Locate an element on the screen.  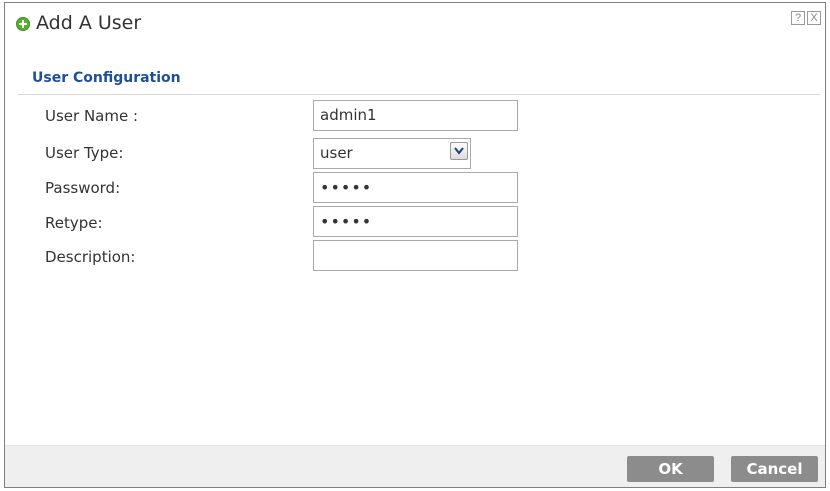
chevron-down-icon is located at coordinates (459, 151).